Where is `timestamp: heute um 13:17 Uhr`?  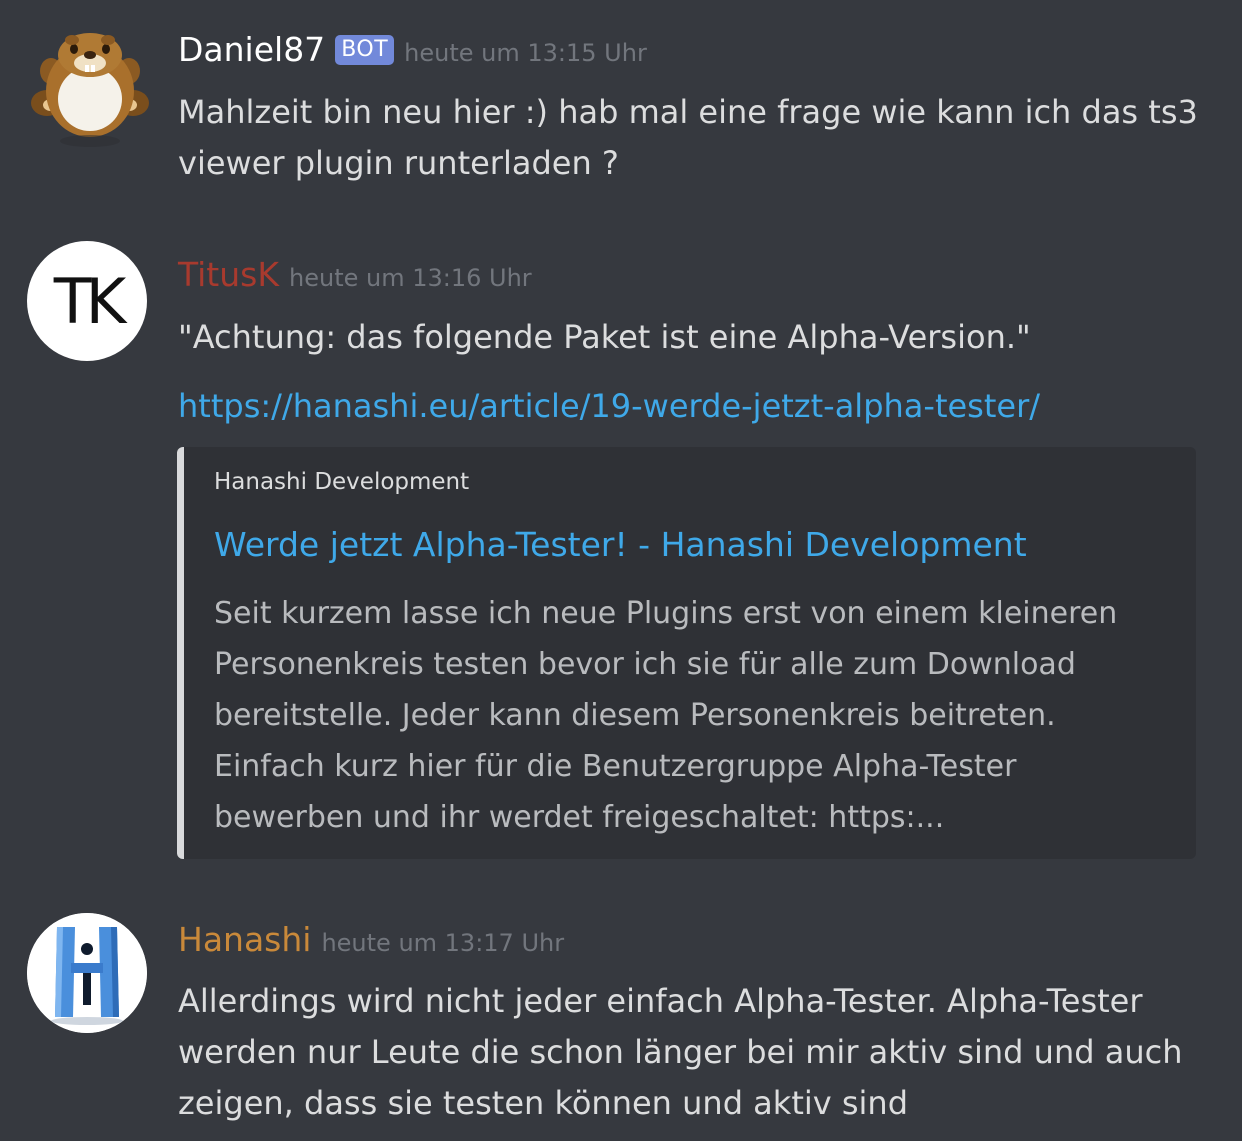 timestamp: heute um 13:17 Uhr is located at coordinates (442, 943).